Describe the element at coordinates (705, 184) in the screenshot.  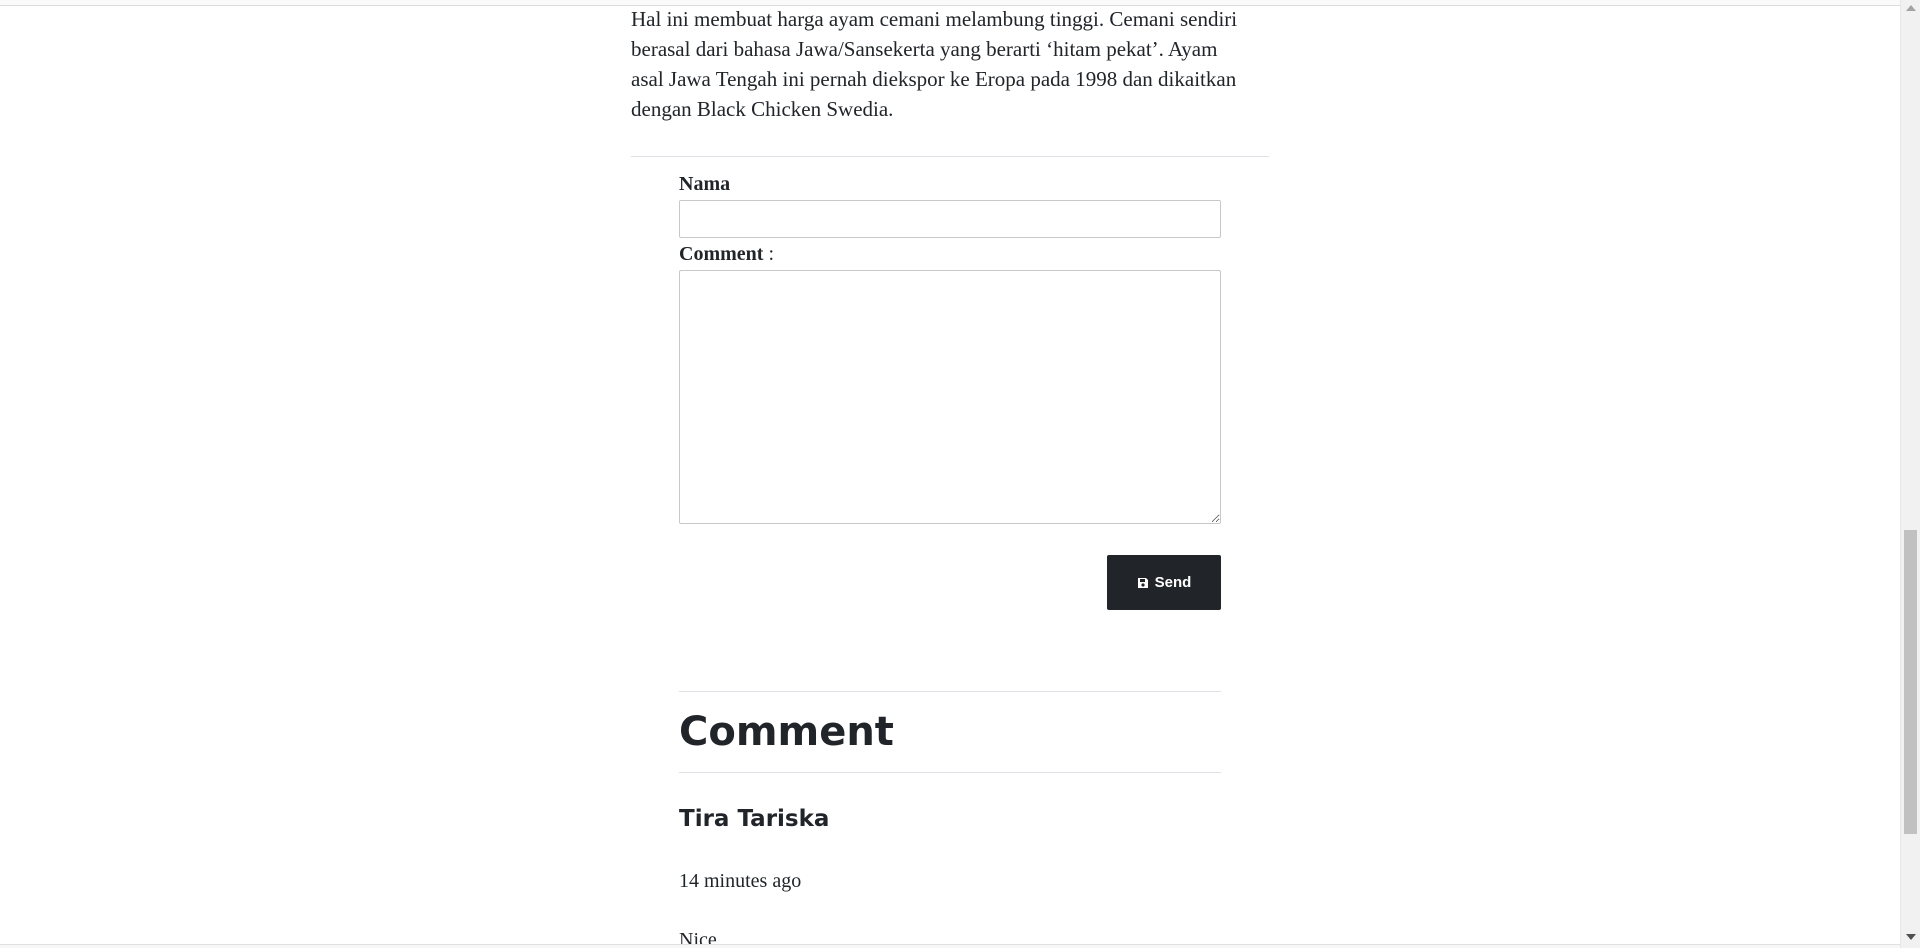
I see `name-label: Nama` at that location.